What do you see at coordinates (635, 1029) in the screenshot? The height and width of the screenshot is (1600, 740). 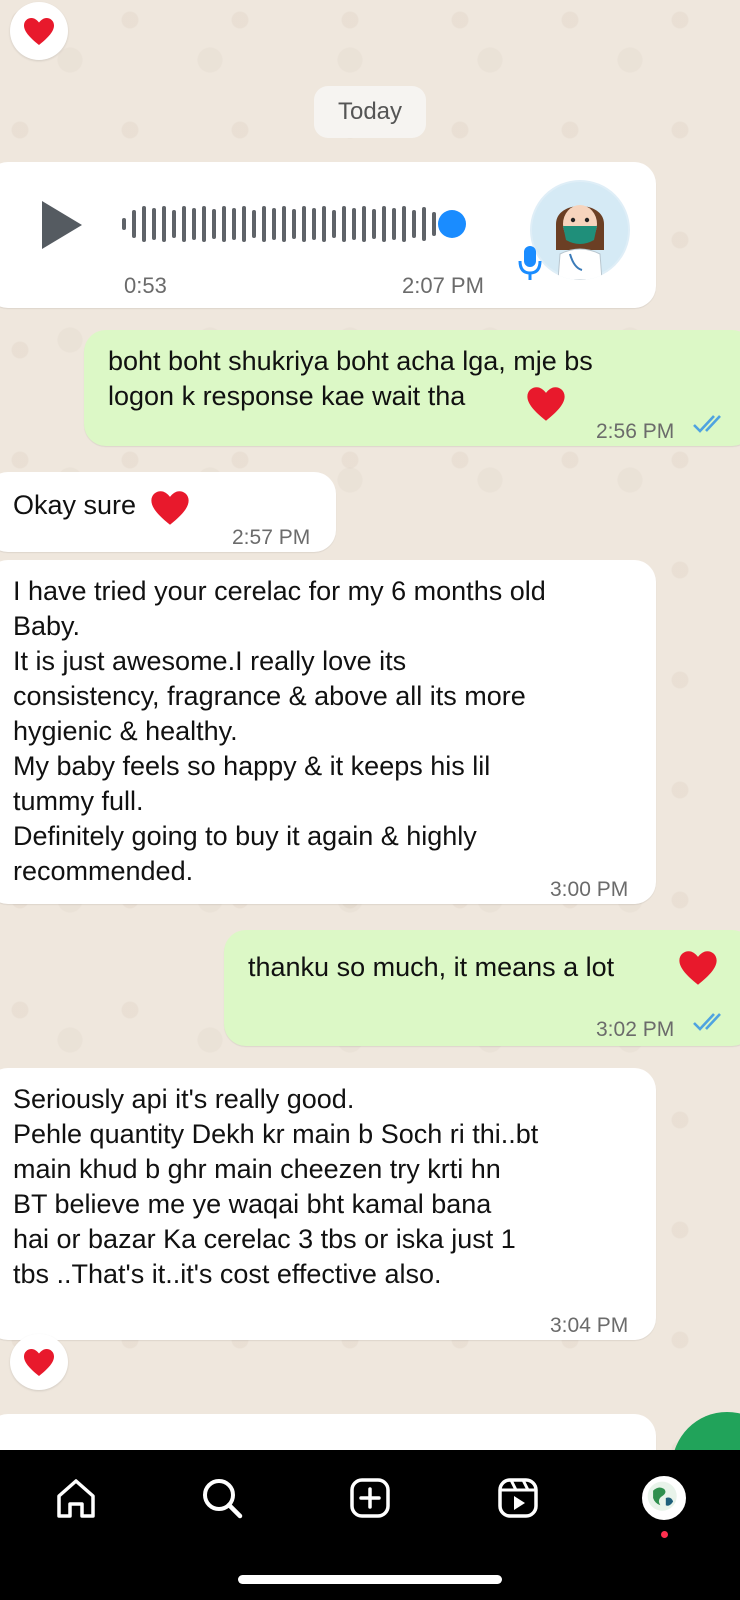 I see `message-time: 3:02 PM` at bounding box center [635, 1029].